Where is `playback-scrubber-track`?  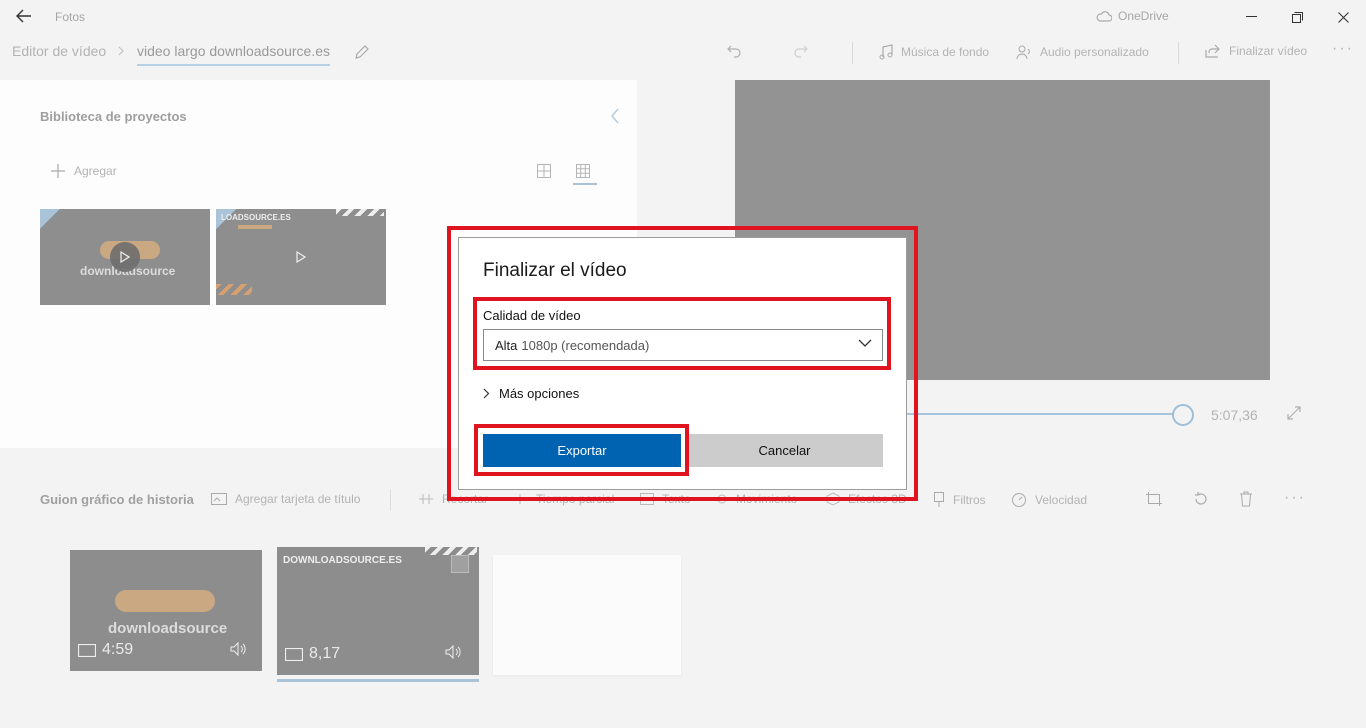
playback-scrubber-track is located at coordinates (1040, 414).